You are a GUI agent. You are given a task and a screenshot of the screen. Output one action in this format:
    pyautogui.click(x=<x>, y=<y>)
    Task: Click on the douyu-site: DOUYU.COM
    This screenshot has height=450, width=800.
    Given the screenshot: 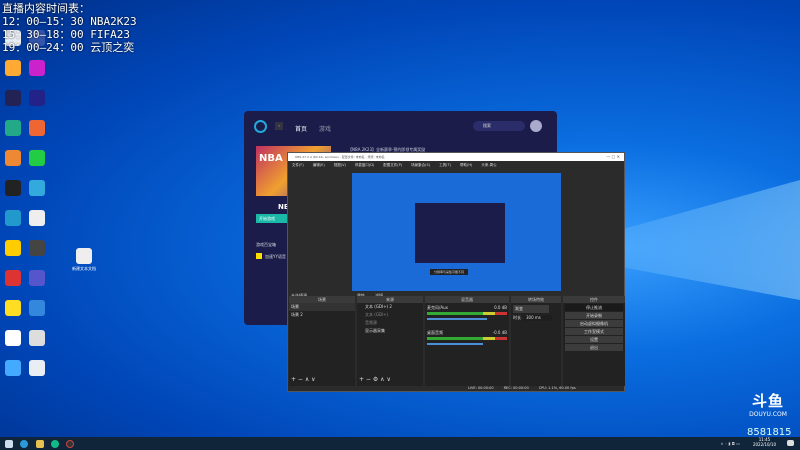 What is the action you would take?
    pyautogui.click(x=768, y=414)
    